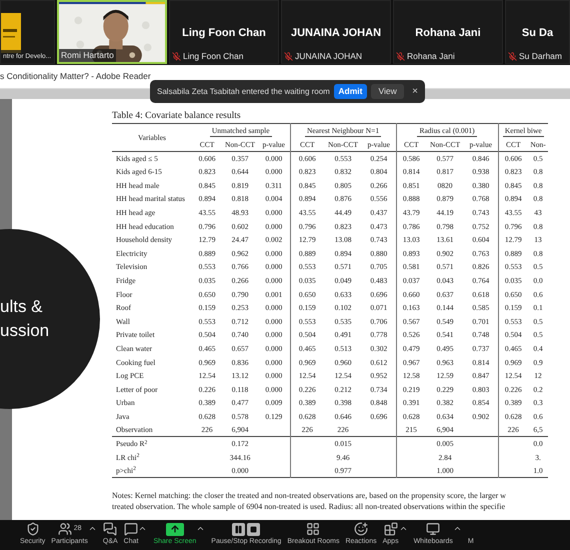  I want to click on participant-label: JUNAINA JOHAN, so click(328, 56).